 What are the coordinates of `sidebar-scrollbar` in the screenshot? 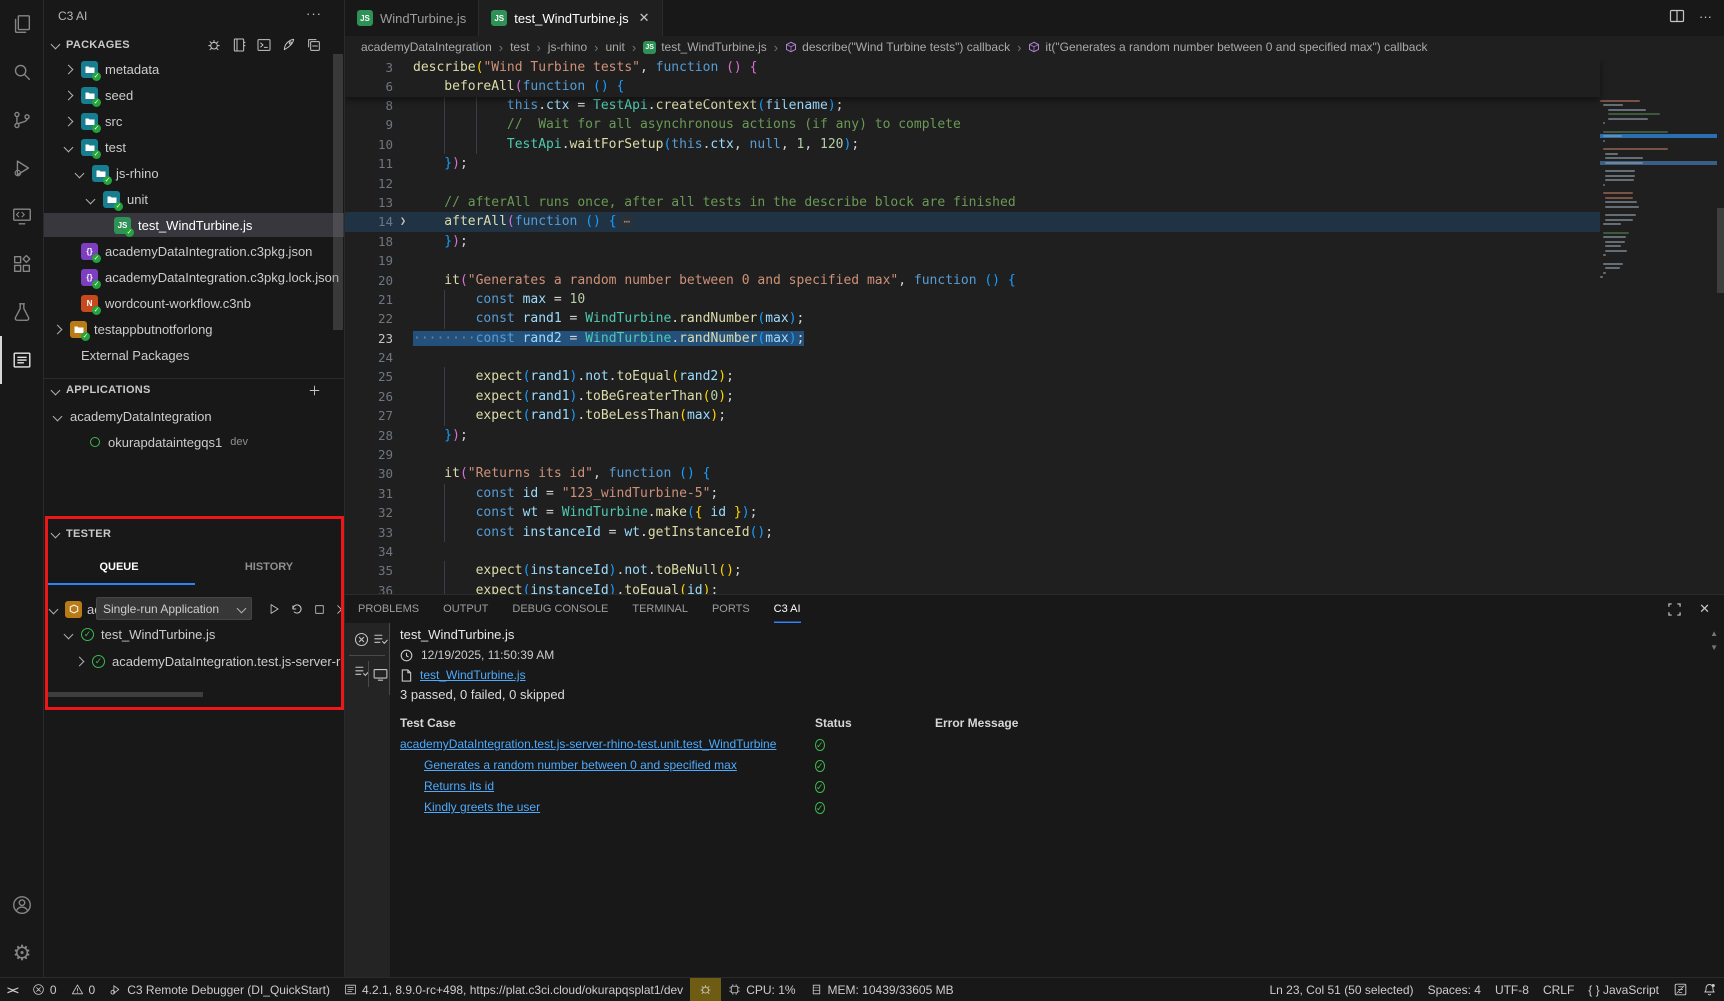 It's located at (338, 192).